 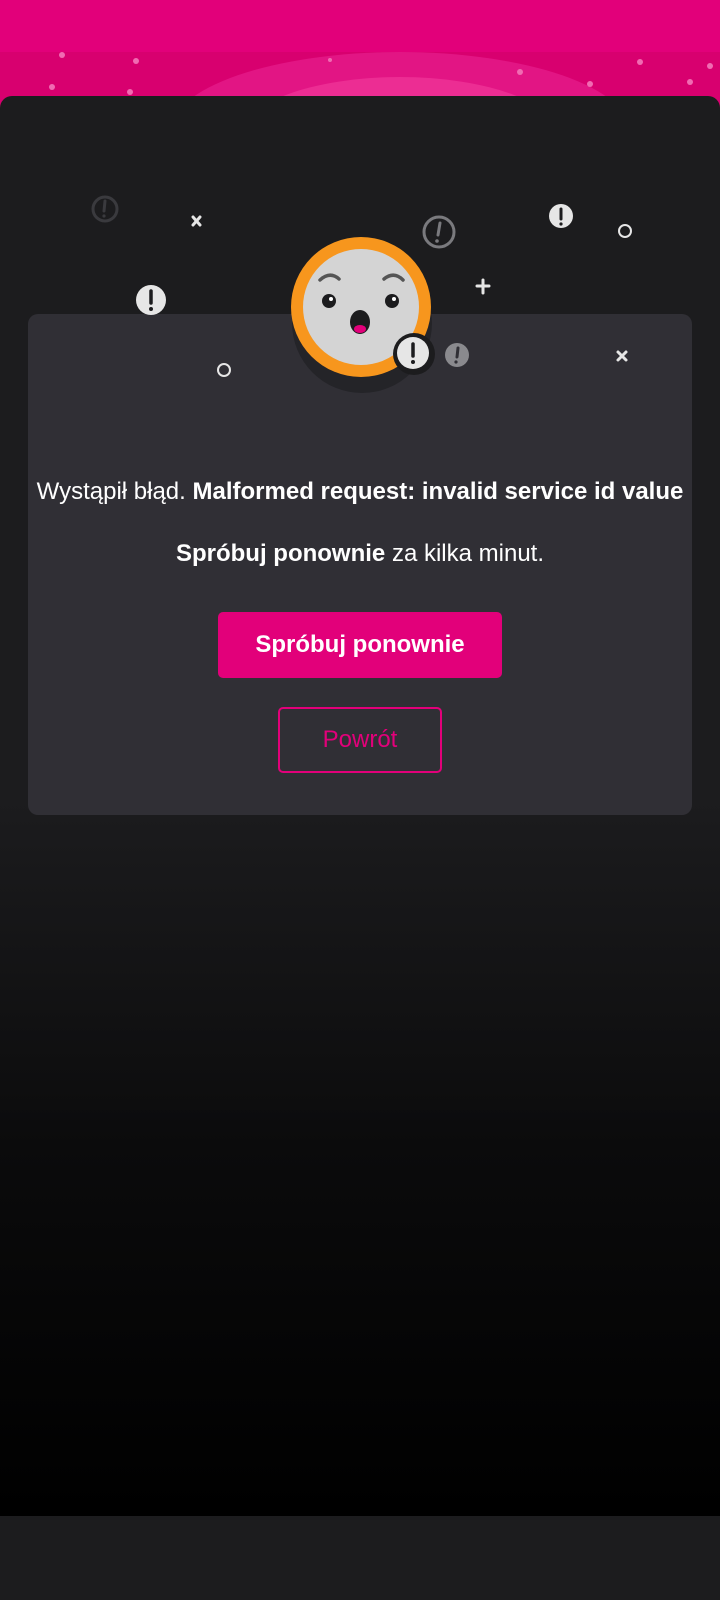 I want to click on retry-hint: Spróbuj ponownie za kilka minut., so click(x=360, y=554).